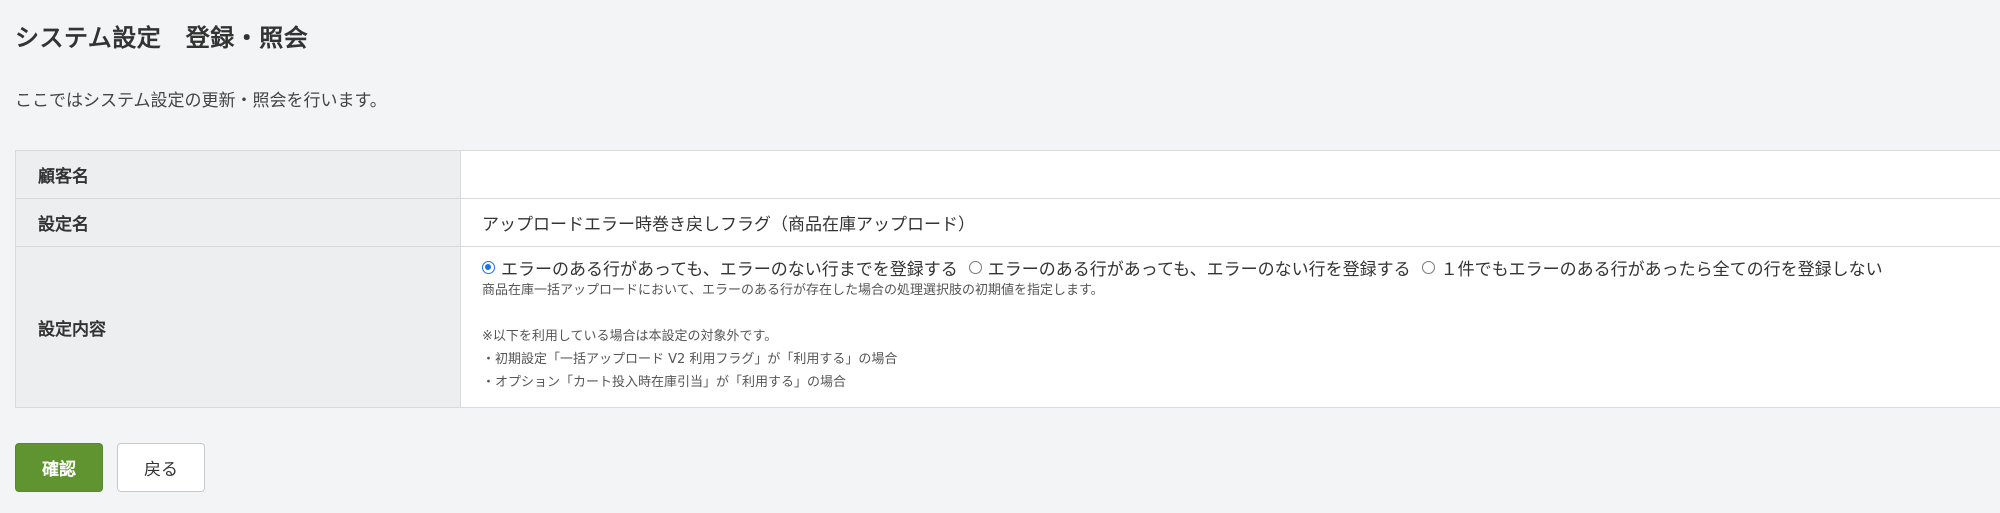  I want to click on radio-option-register-valid-rows: エラーのある行があっても、エラーのない行を登録する, so click(1189, 267).